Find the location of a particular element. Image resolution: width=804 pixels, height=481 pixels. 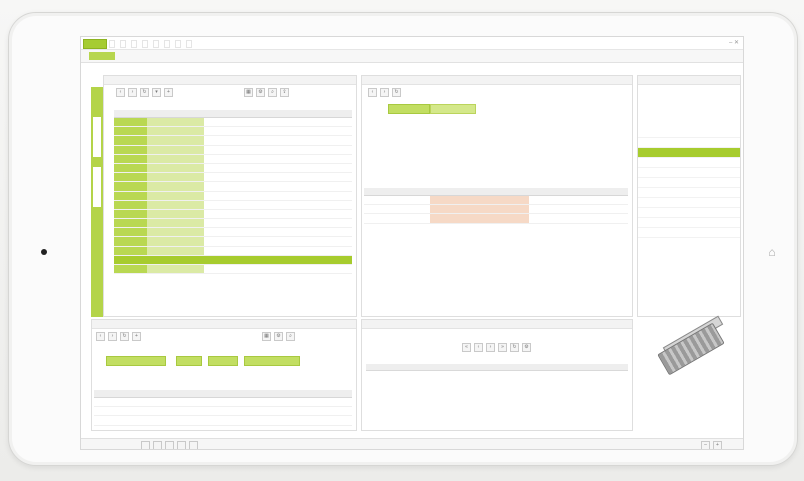

search-icon: ⌕ is located at coordinates (290, 336).